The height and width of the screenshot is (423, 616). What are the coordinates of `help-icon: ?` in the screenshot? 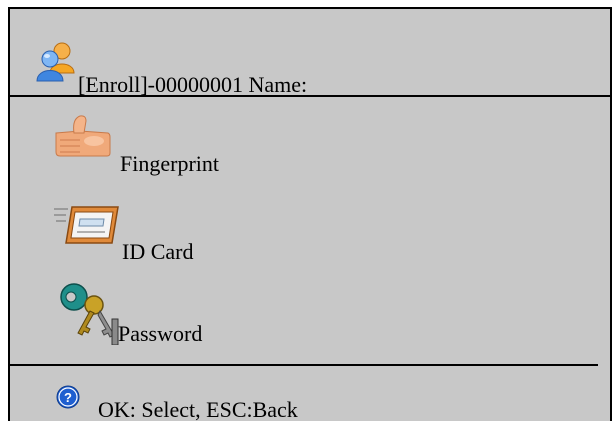 It's located at (68, 397).